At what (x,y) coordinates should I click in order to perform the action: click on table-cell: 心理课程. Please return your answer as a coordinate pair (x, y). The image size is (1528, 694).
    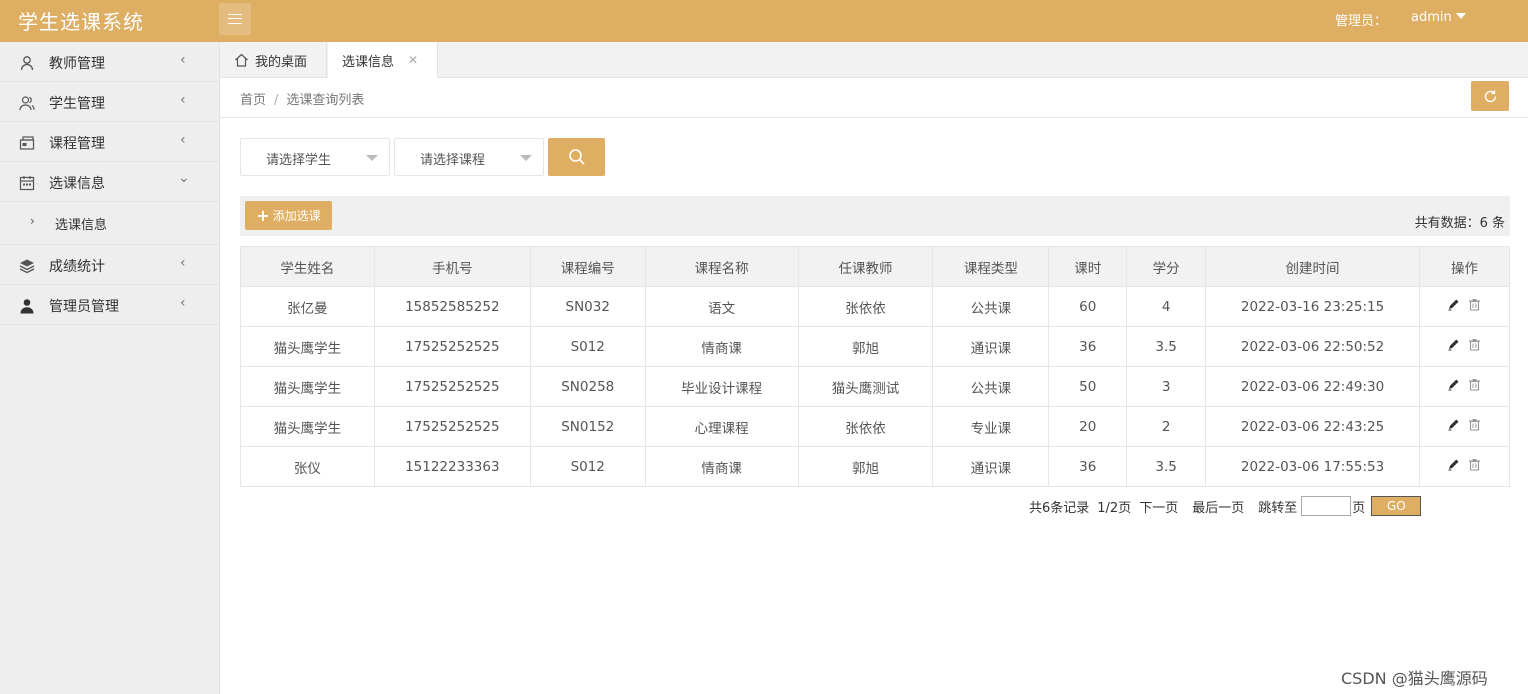
    Looking at the image, I should click on (721, 426).